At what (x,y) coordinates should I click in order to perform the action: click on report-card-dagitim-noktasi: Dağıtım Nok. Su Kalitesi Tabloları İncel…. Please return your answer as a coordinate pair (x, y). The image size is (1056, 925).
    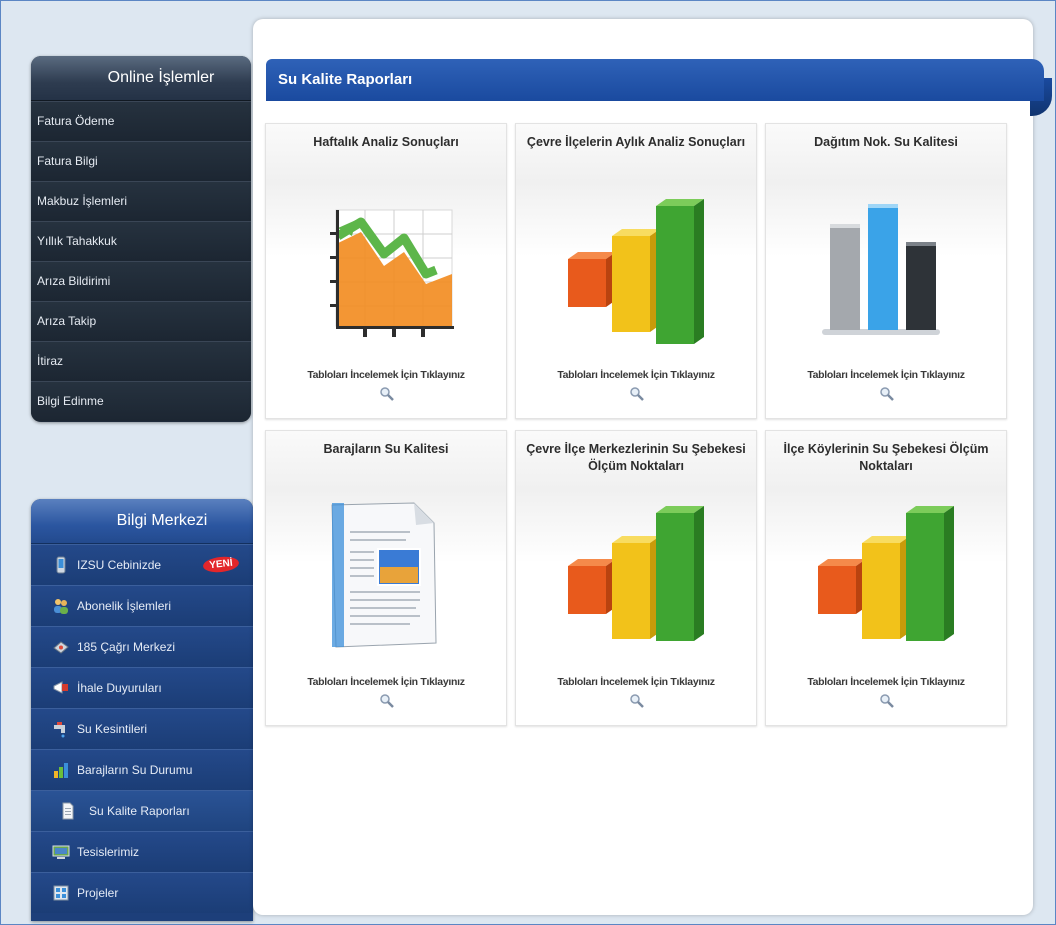
    Looking at the image, I should click on (886, 271).